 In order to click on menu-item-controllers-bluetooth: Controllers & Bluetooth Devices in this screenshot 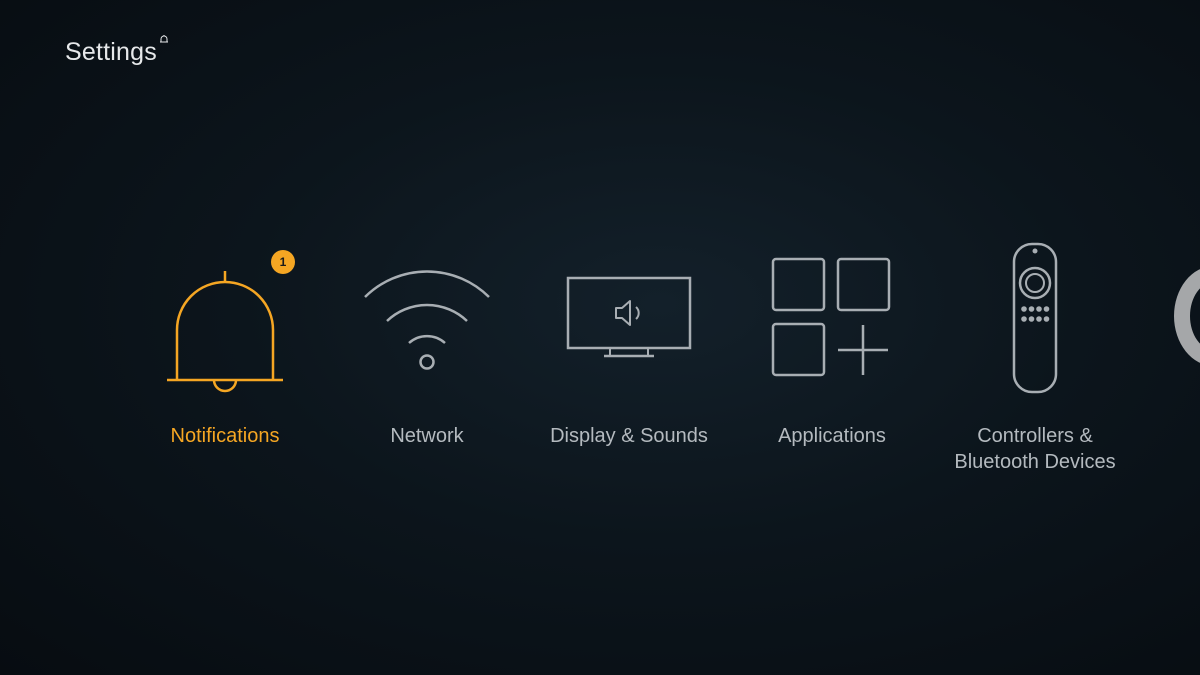, I will do `click(1035, 356)`.